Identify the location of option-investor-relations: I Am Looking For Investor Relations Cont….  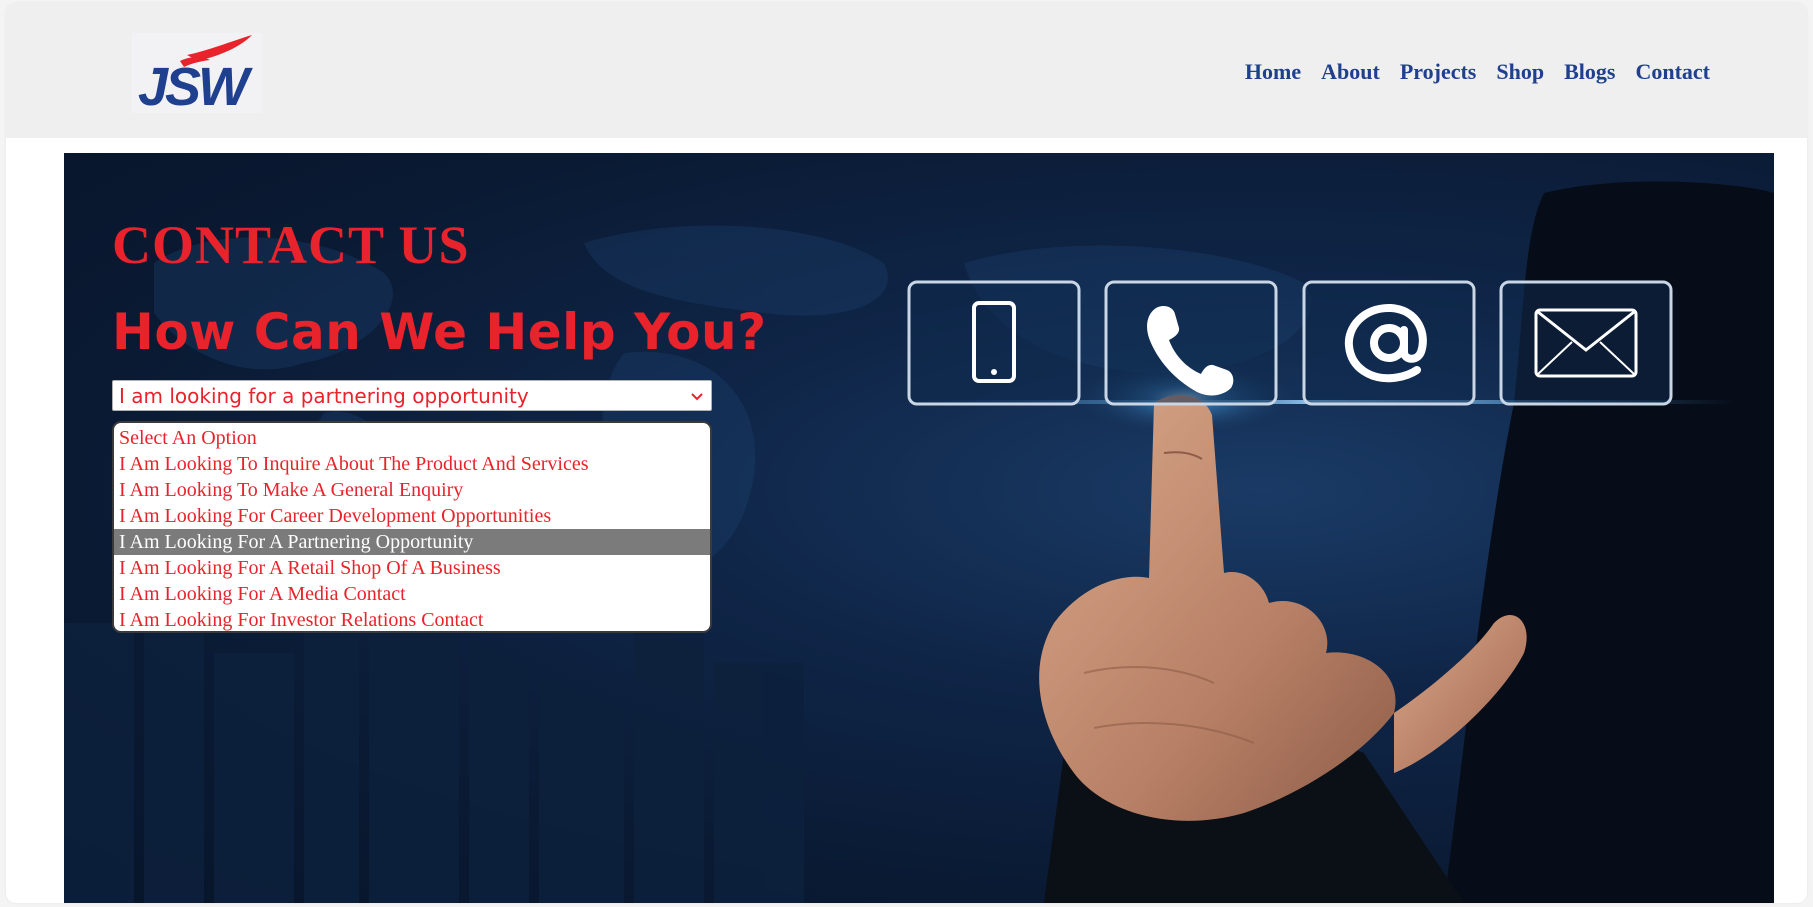
(412, 619).